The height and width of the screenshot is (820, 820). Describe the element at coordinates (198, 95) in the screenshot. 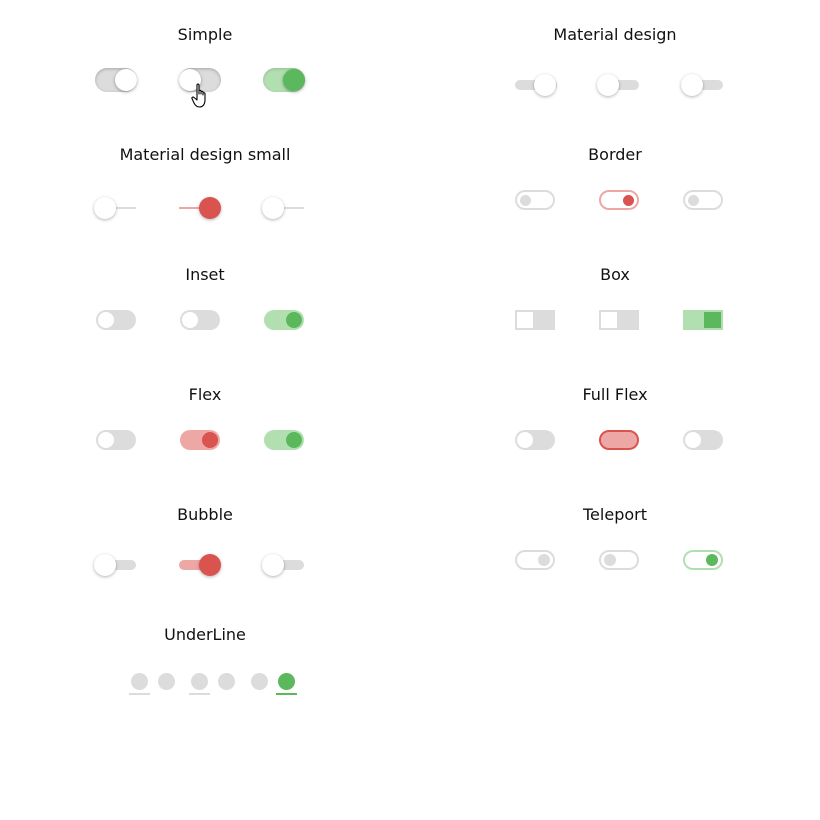

I see `hand-pointer-icon` at that location.